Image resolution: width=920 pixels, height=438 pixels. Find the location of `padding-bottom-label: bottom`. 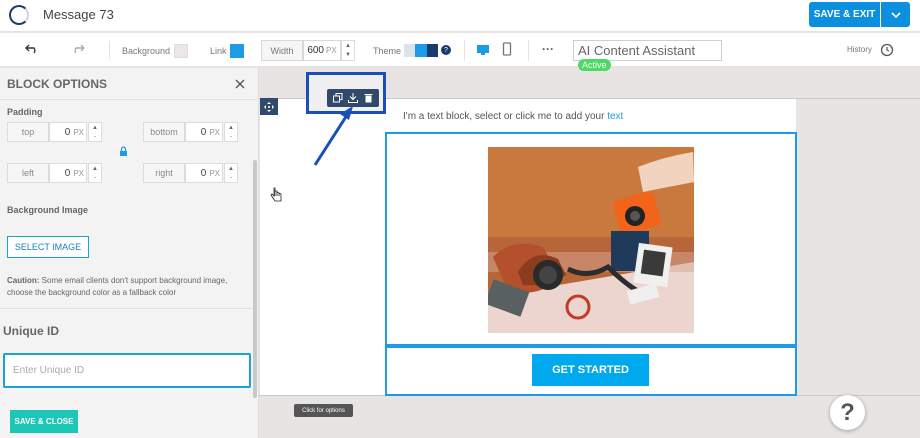

padding-bottom-label: bottom is located at coordinates (164, 132).